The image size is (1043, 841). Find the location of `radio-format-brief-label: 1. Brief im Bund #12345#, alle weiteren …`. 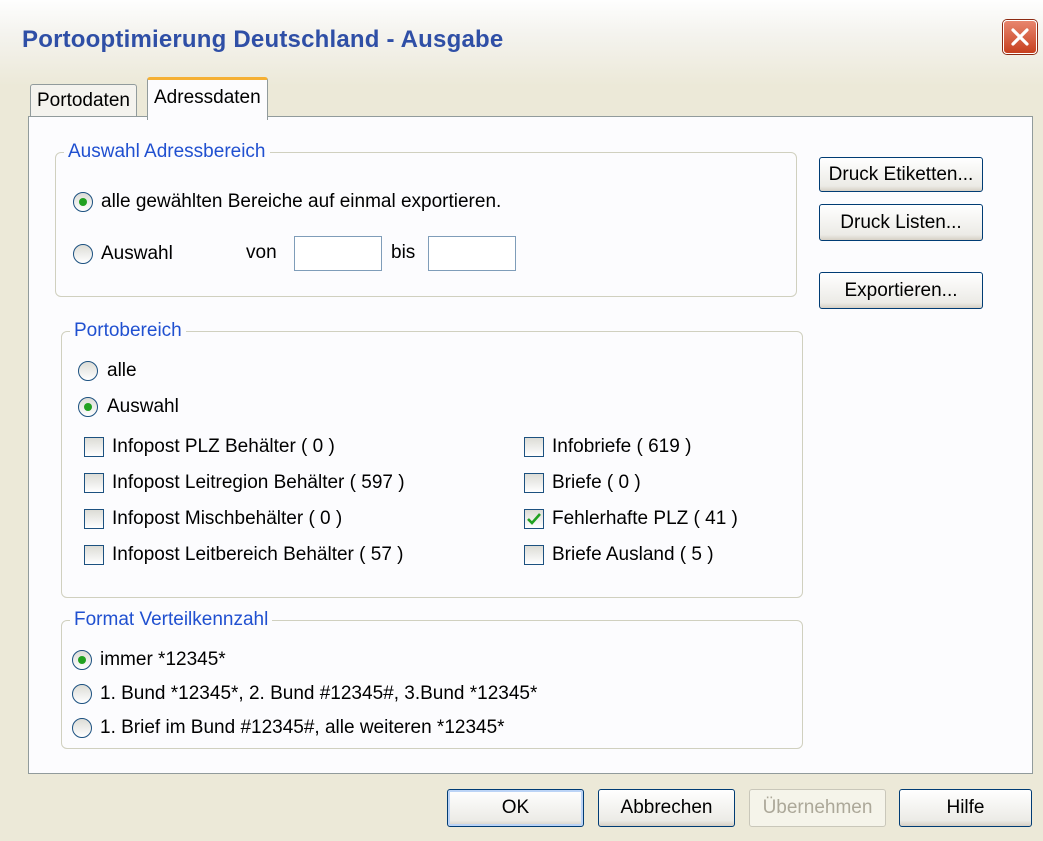

radio-format-brief-label: 1. Brief im Bund #12345#, alle weiteren … is located at coordinates (302, 728).